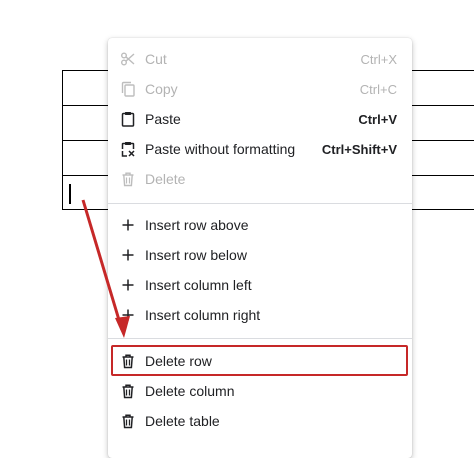  What do you see at coordinates (196, 255) in the screenshot?
I see `menu-item-label: Insert row below` at bounding box center [196, 255].